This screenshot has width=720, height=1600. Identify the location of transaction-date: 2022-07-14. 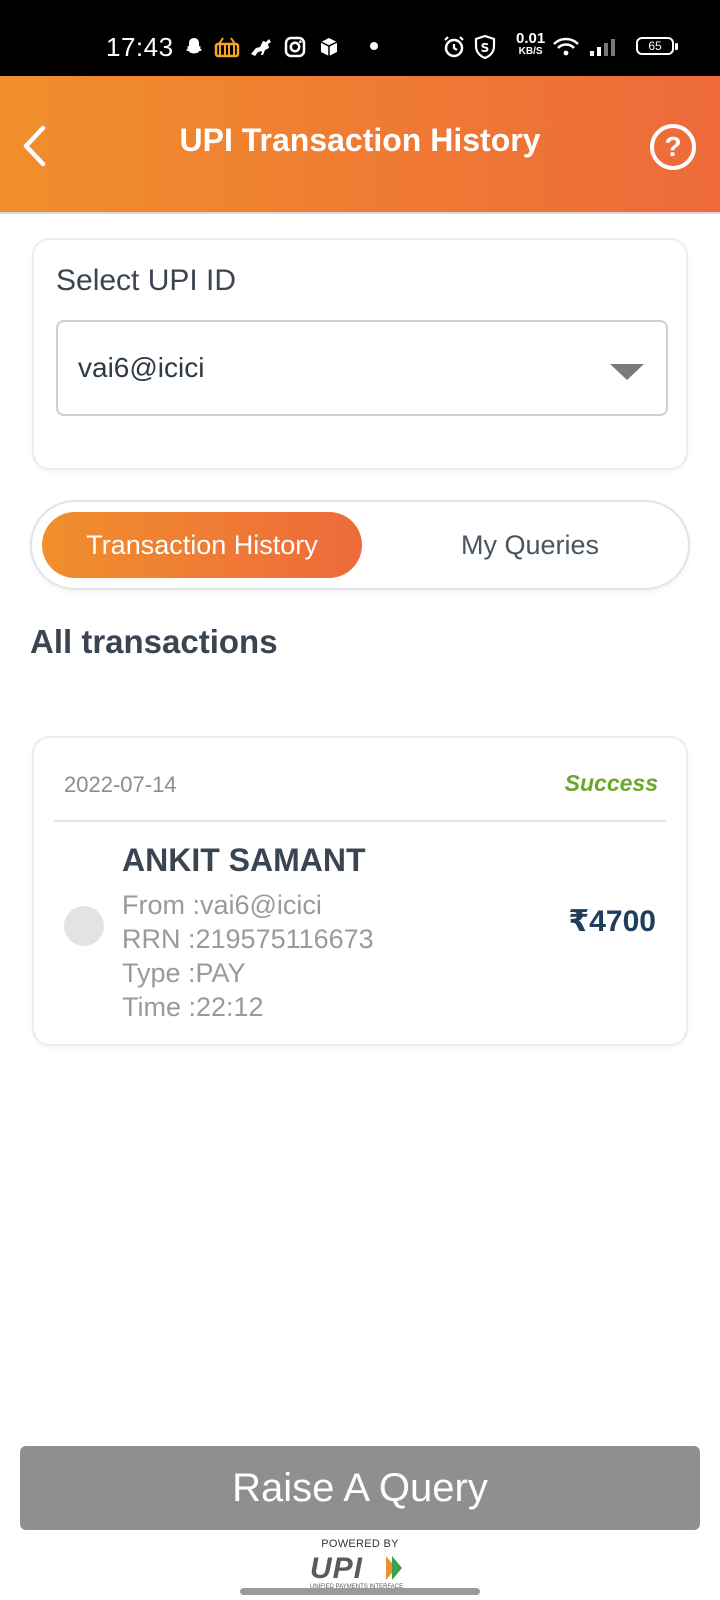
(120, 784).